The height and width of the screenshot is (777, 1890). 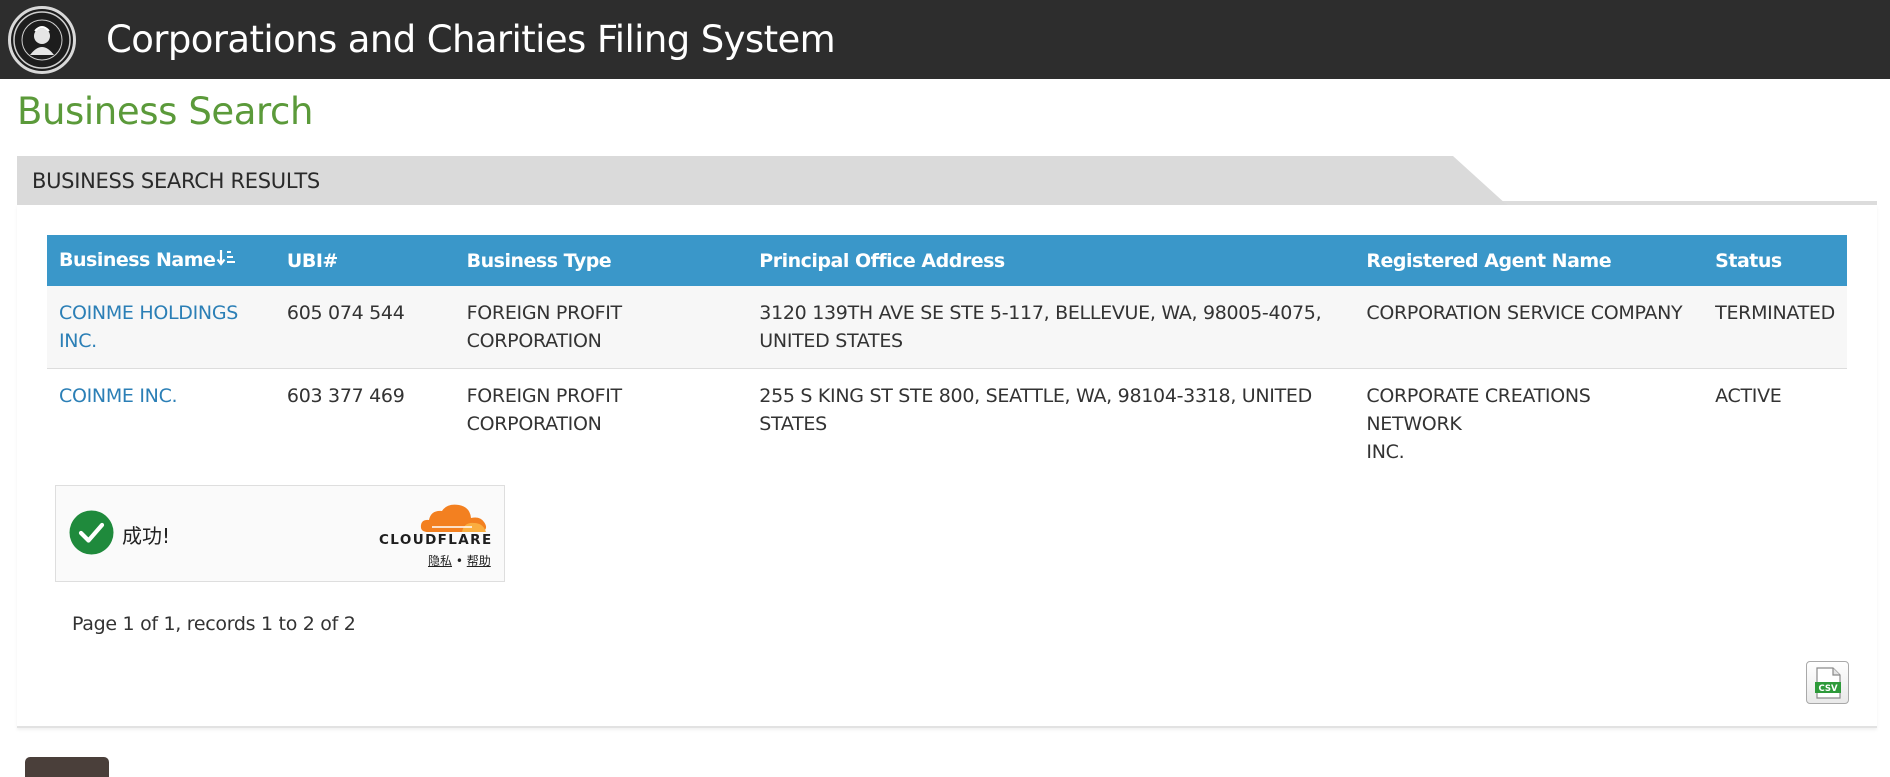 What do you see at coordinates (471, 39) in the screenshot?
I see `app-title: Corporations and Charities Filing System` at bounding box center [471, 39].